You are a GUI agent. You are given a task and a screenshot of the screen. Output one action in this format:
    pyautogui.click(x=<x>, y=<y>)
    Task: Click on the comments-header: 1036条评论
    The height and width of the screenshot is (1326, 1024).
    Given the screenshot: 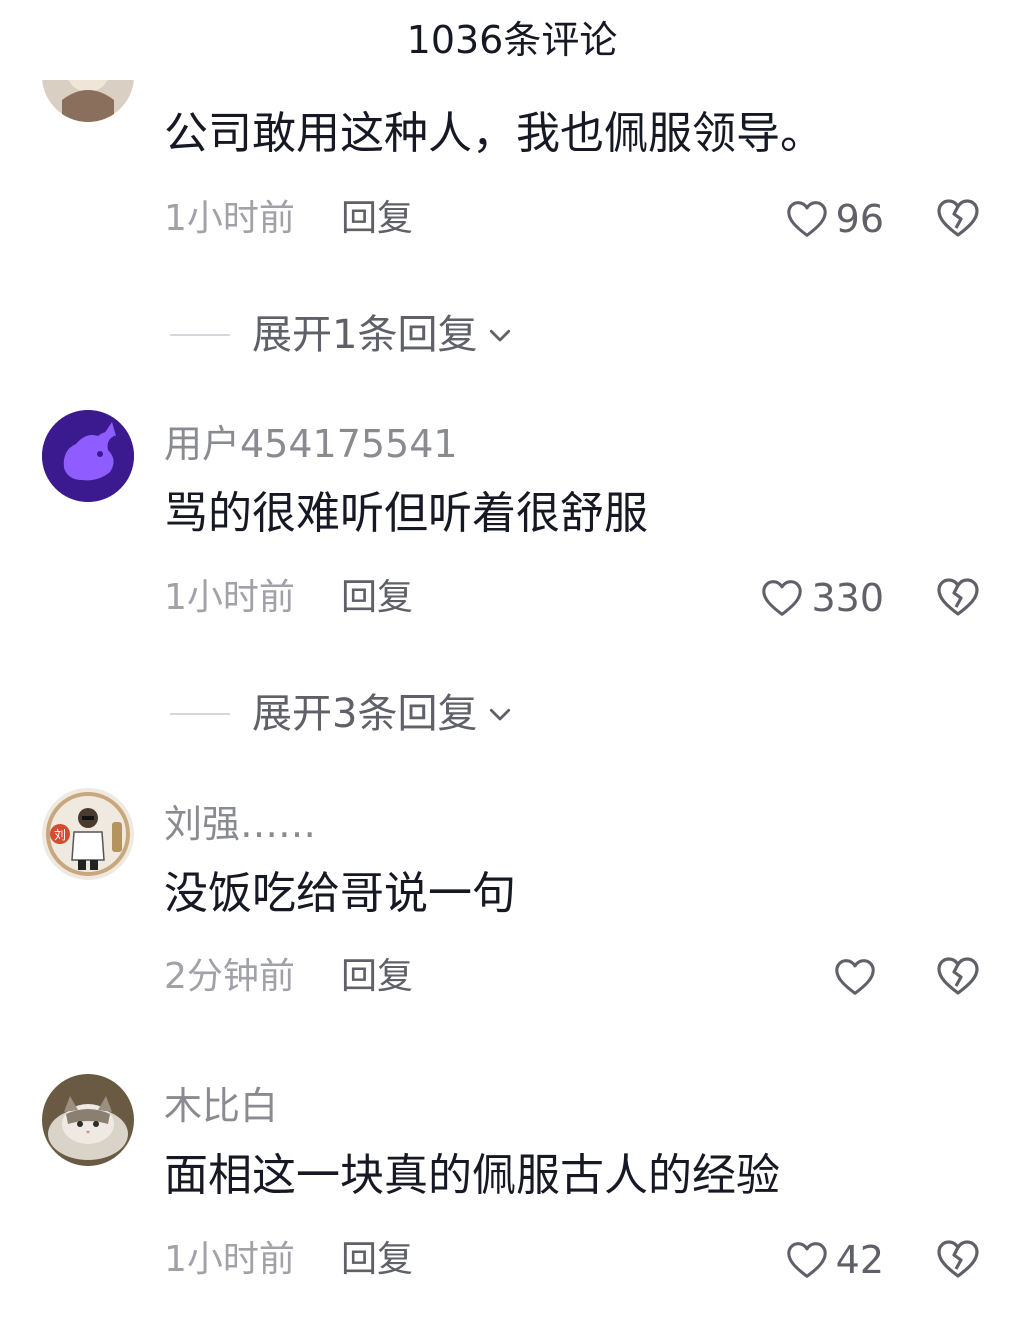 What is the action you would take?
    pyautogui.click(x=512, y=40)
    